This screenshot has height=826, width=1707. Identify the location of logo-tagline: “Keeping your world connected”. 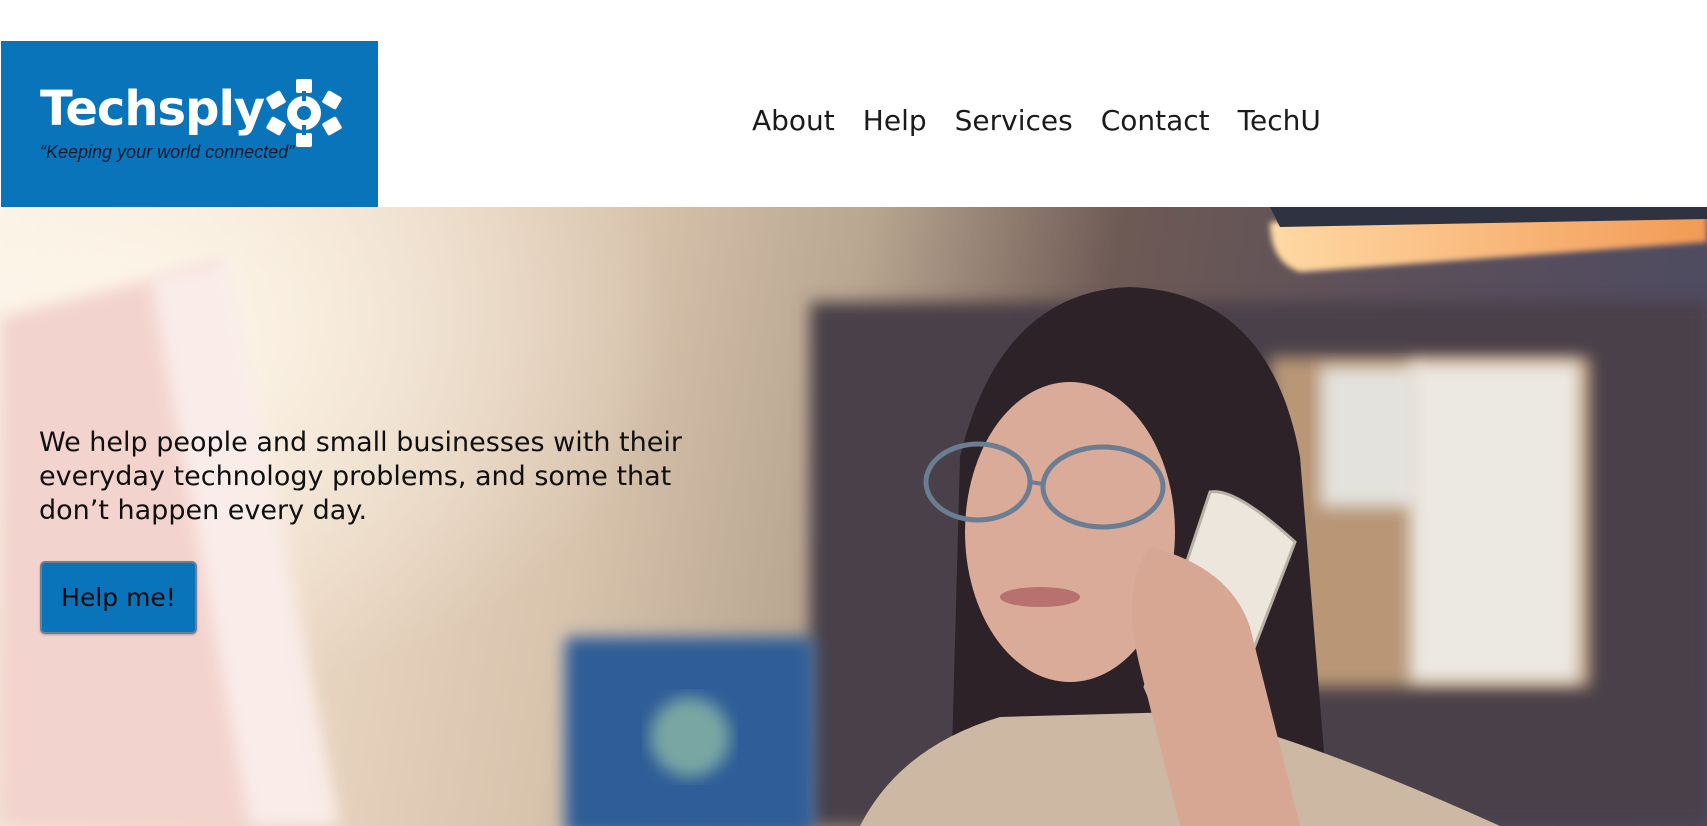
(167, 152).